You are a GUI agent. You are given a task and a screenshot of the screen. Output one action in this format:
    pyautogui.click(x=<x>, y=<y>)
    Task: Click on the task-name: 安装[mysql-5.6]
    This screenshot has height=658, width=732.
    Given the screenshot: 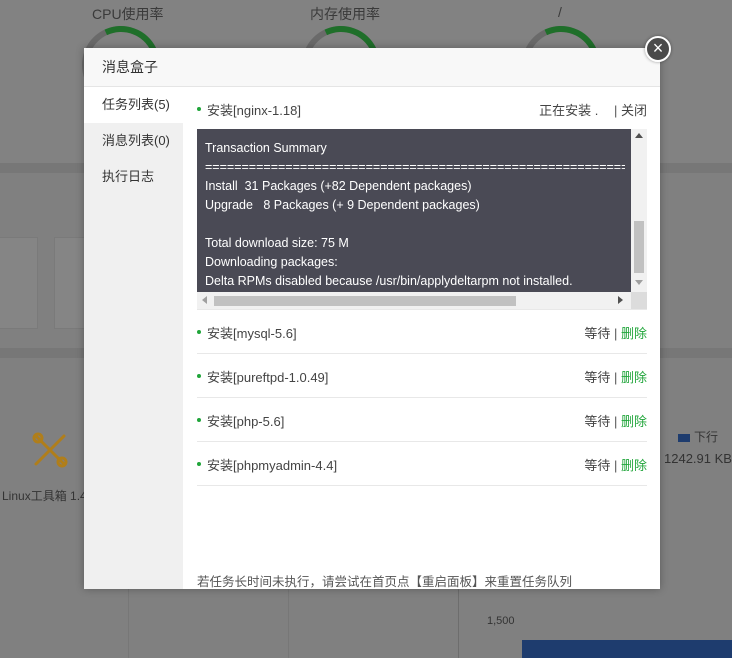 What is the action you would take?
    pyautogui.click(x=252, y=333)
    